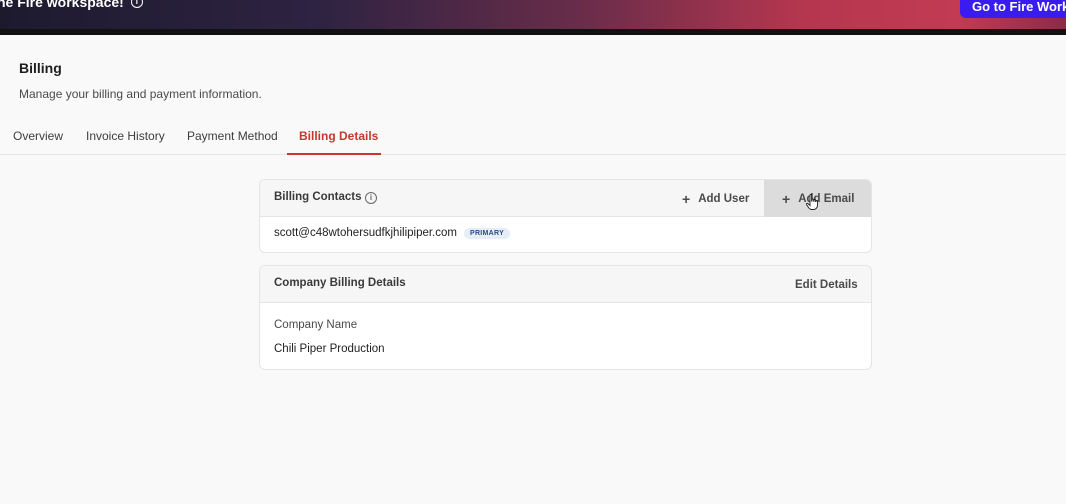 Image resolution: width=1066 pixels, height=504 pixels. What do you see at coordinates (487, 233) in the screenshot?
I see `primary-badge: PRIMARY` at bounding box center [487, 233].